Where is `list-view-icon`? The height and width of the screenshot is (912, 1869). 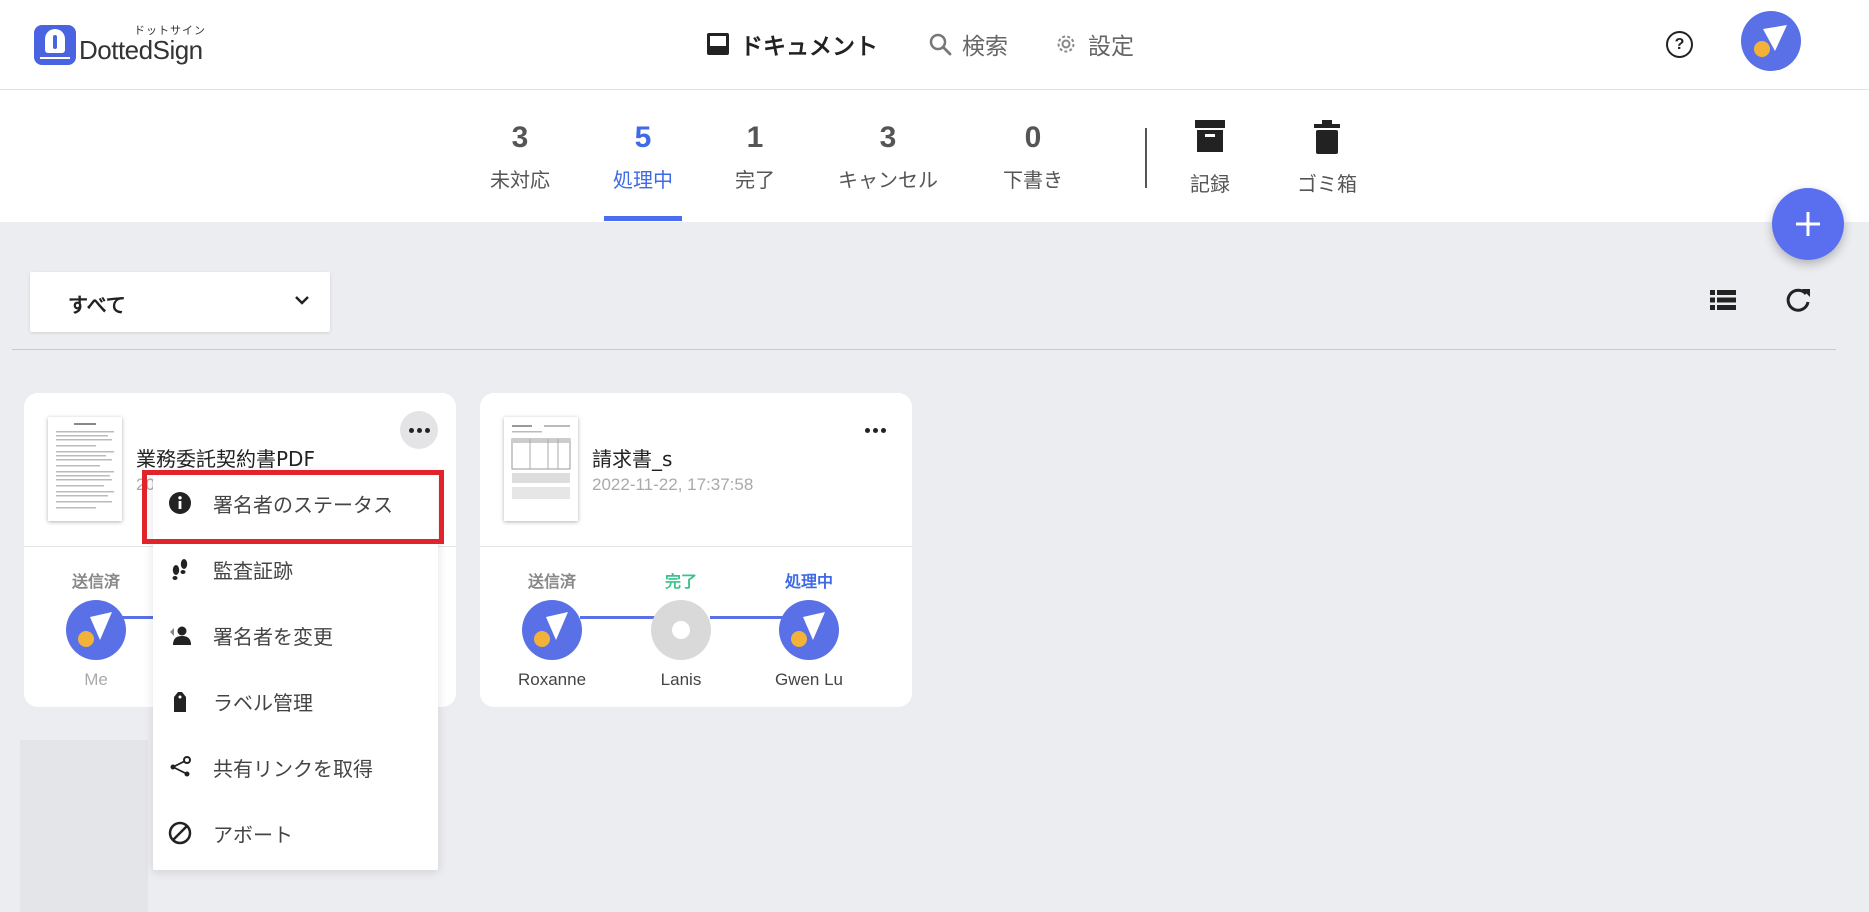 list-view-icon is located at coordinates (1723, 300).